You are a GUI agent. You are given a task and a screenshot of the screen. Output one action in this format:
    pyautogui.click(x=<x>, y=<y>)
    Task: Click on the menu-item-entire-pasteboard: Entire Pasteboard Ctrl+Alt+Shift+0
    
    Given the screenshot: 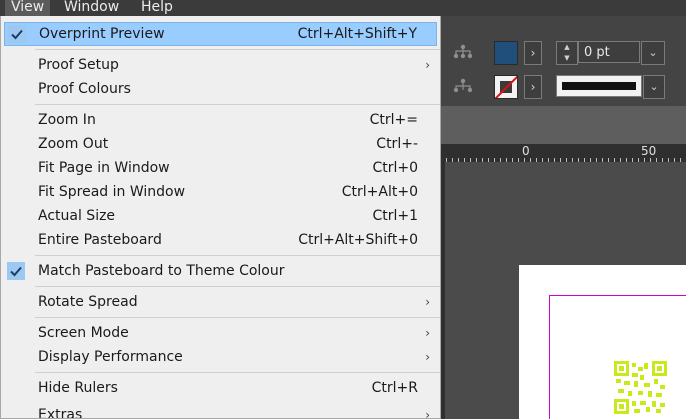 What is the action you would take?
    pyautogui.click(x=220, y=240)
    